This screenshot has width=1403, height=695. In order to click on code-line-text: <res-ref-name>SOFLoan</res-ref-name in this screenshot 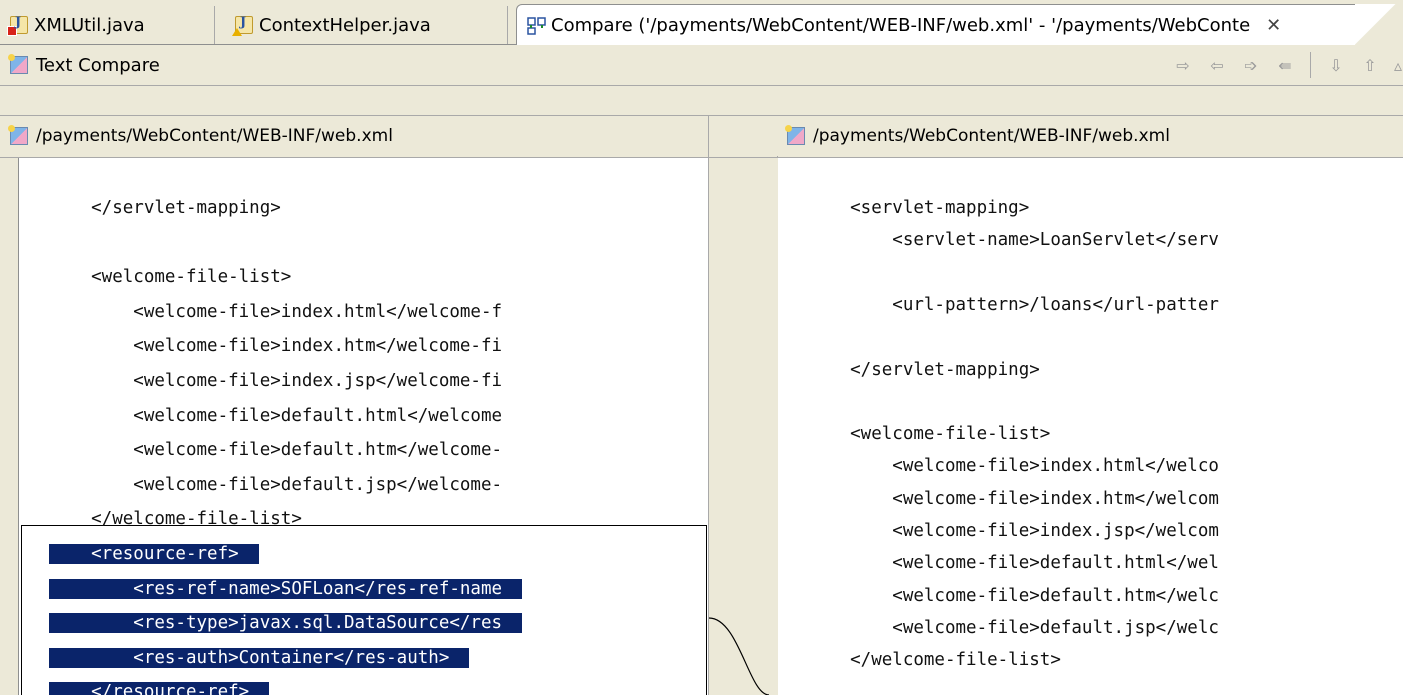, I will do `click(286, 588)`.